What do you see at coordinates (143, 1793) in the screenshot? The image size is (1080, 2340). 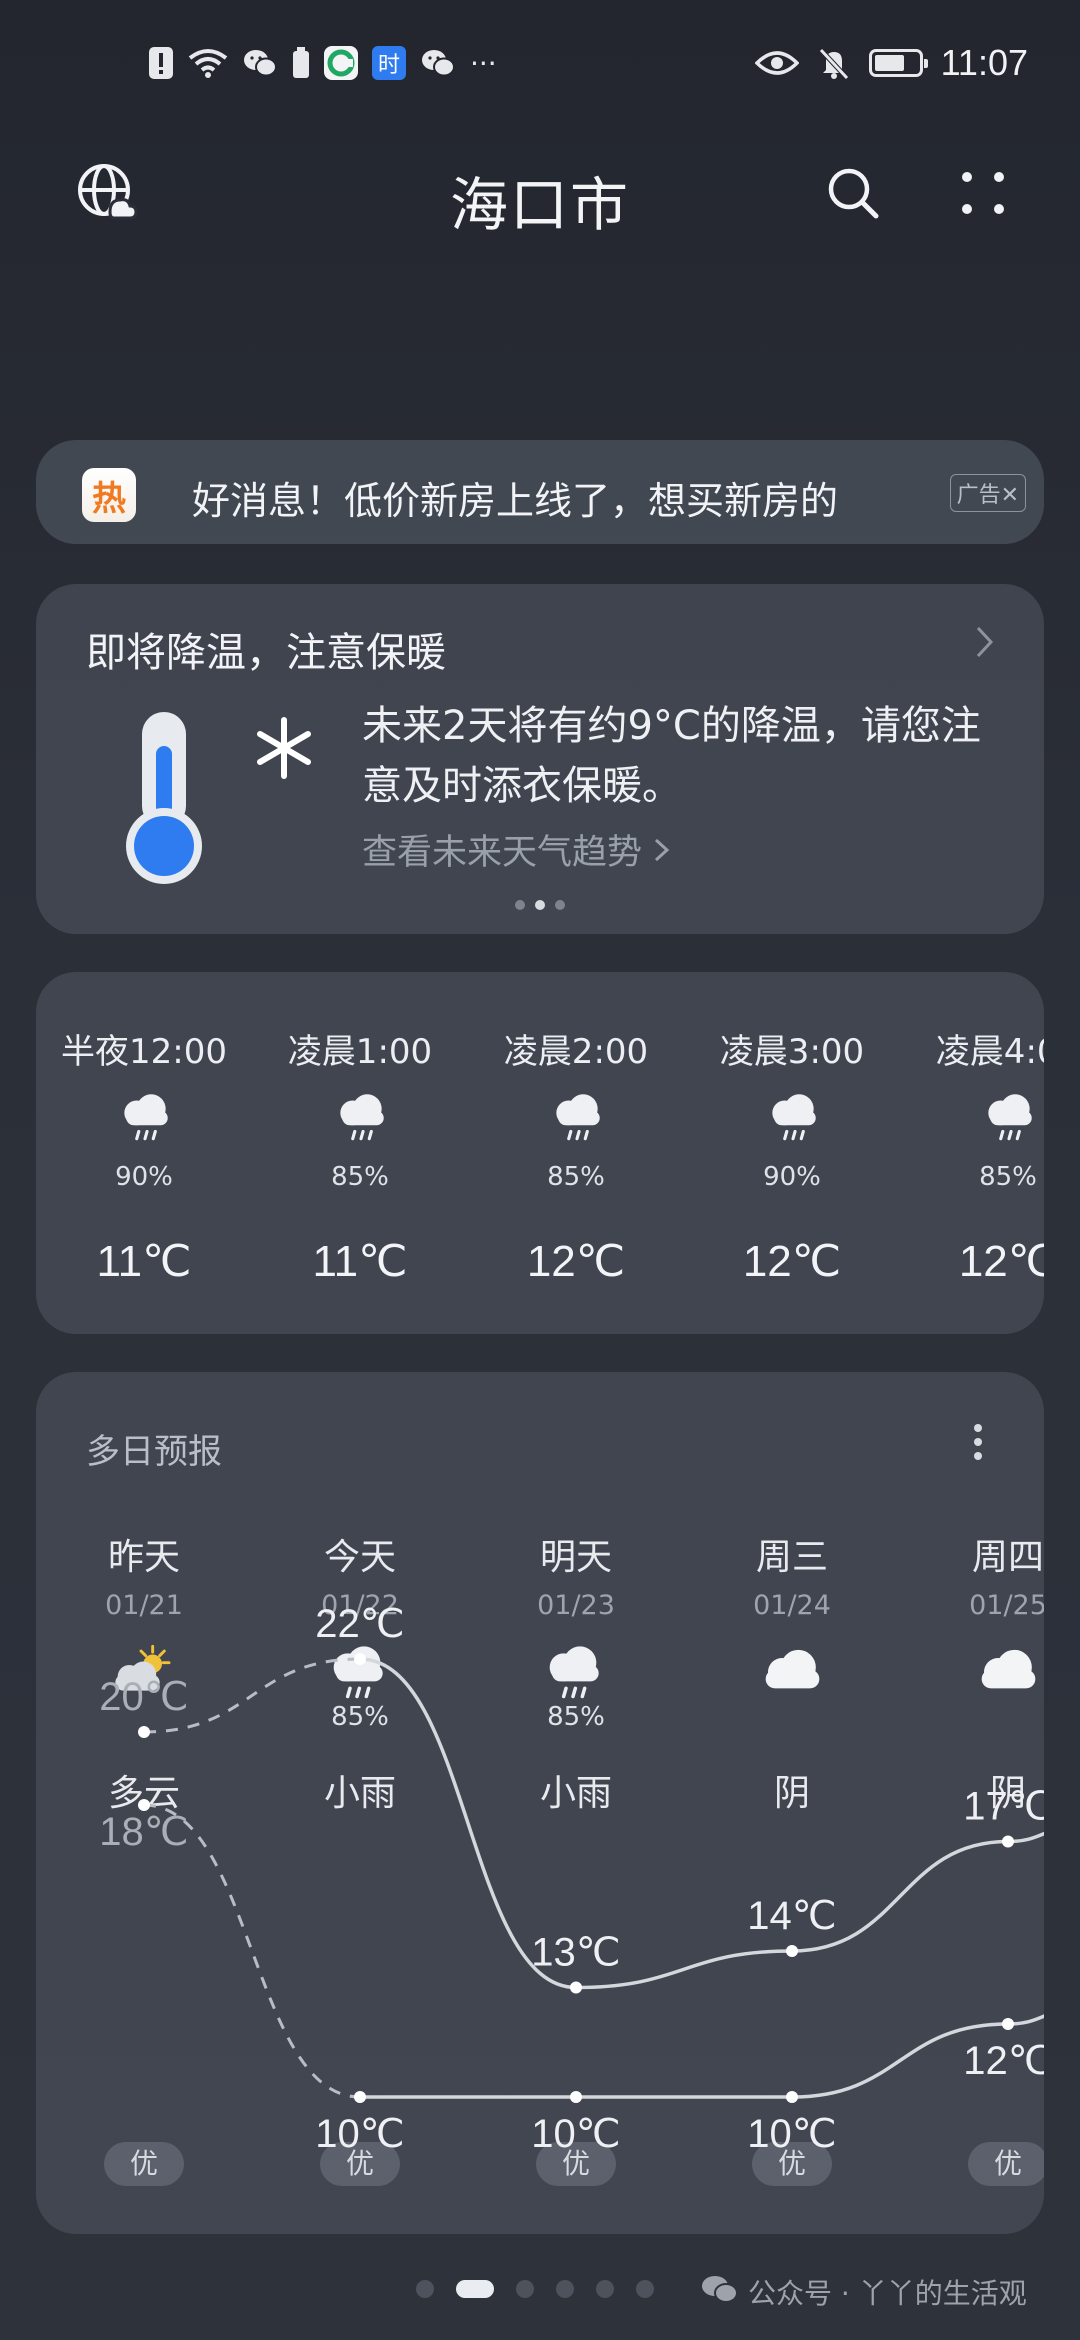 I see `day-condition: 多云` at bounding box center [143, 1793].